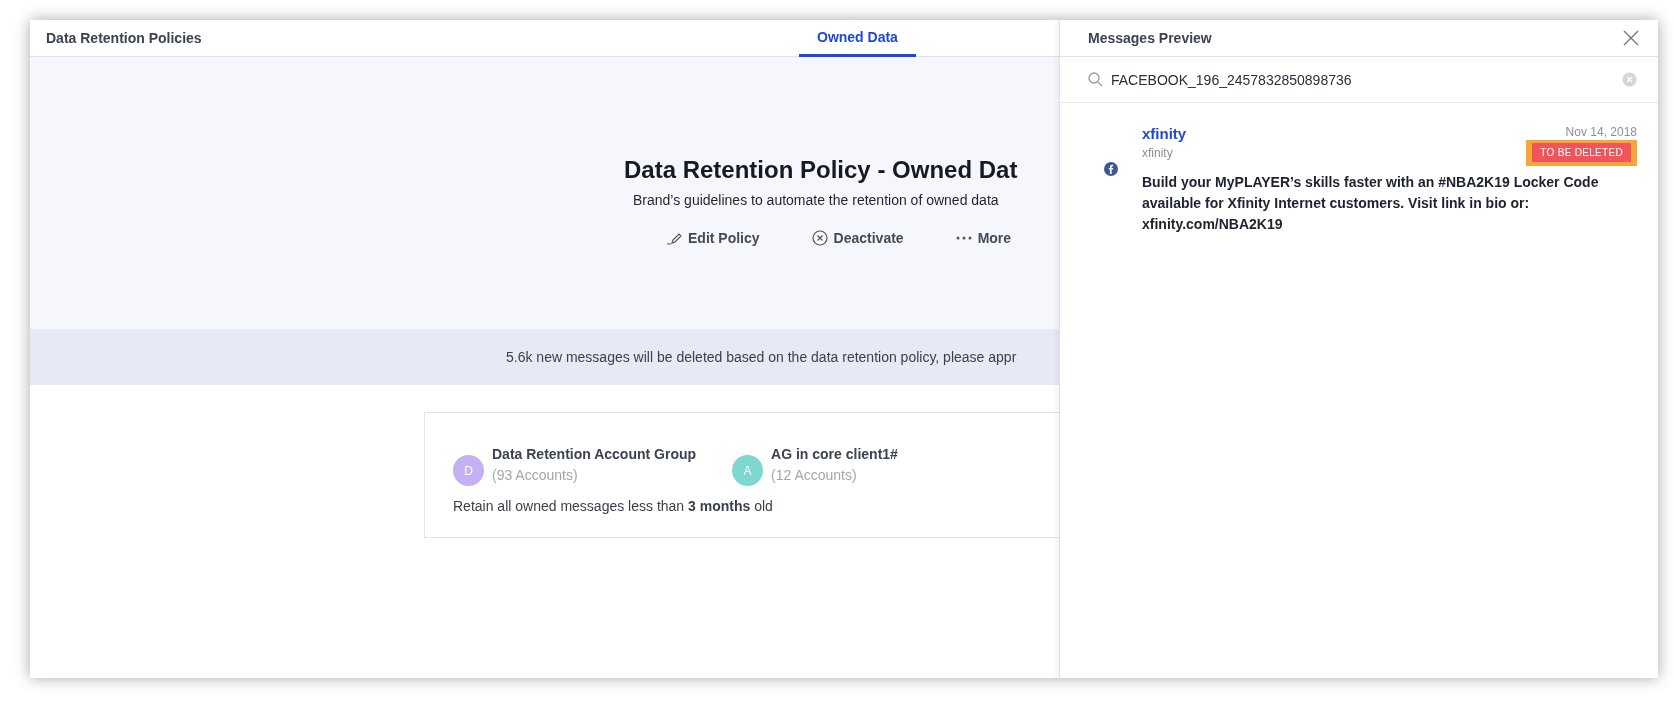  Describe the element at coordinates (748, 470) in the screenshot. I see `avatar: A` at that location.